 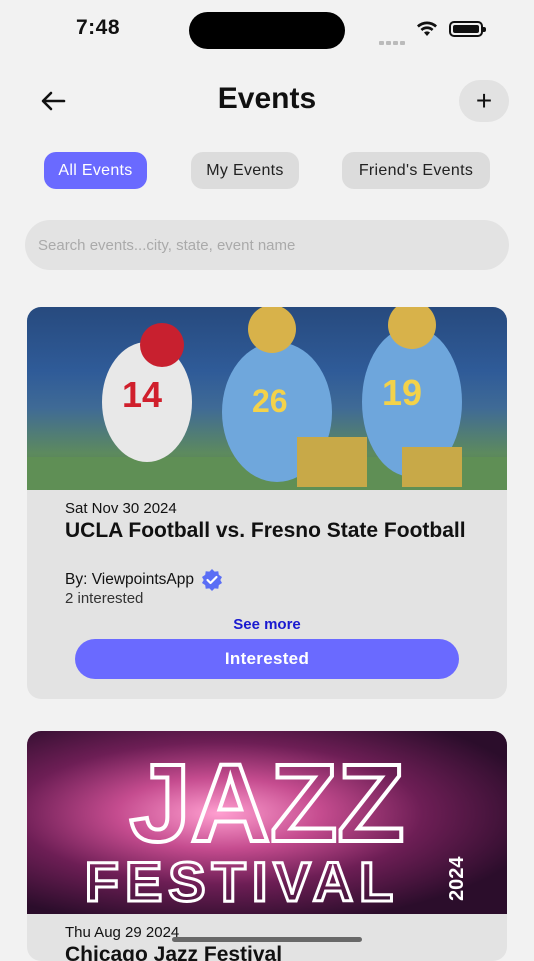 What do you see at coordinates (393, 41) in the screenshot?
I see `cellular-signal-icon` at bounding box center [393, 41].